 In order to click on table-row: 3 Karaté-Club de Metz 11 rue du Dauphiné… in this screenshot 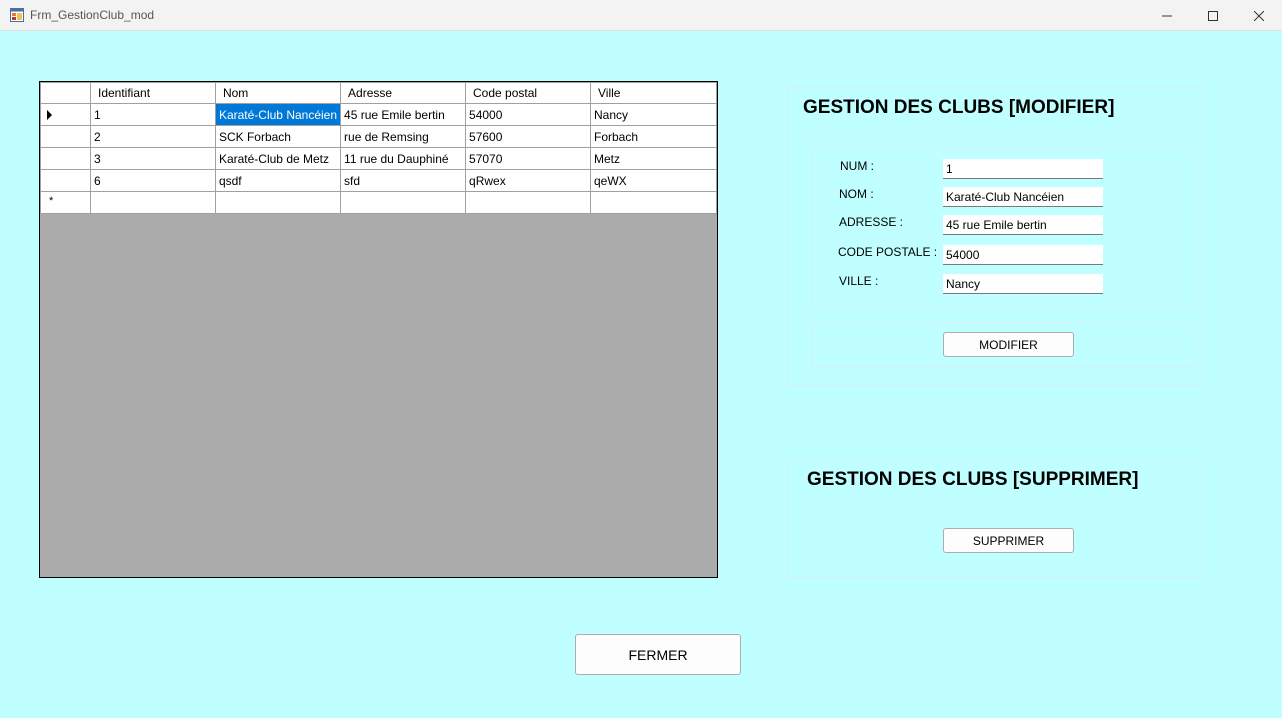, I will do `click(378, 158)`.